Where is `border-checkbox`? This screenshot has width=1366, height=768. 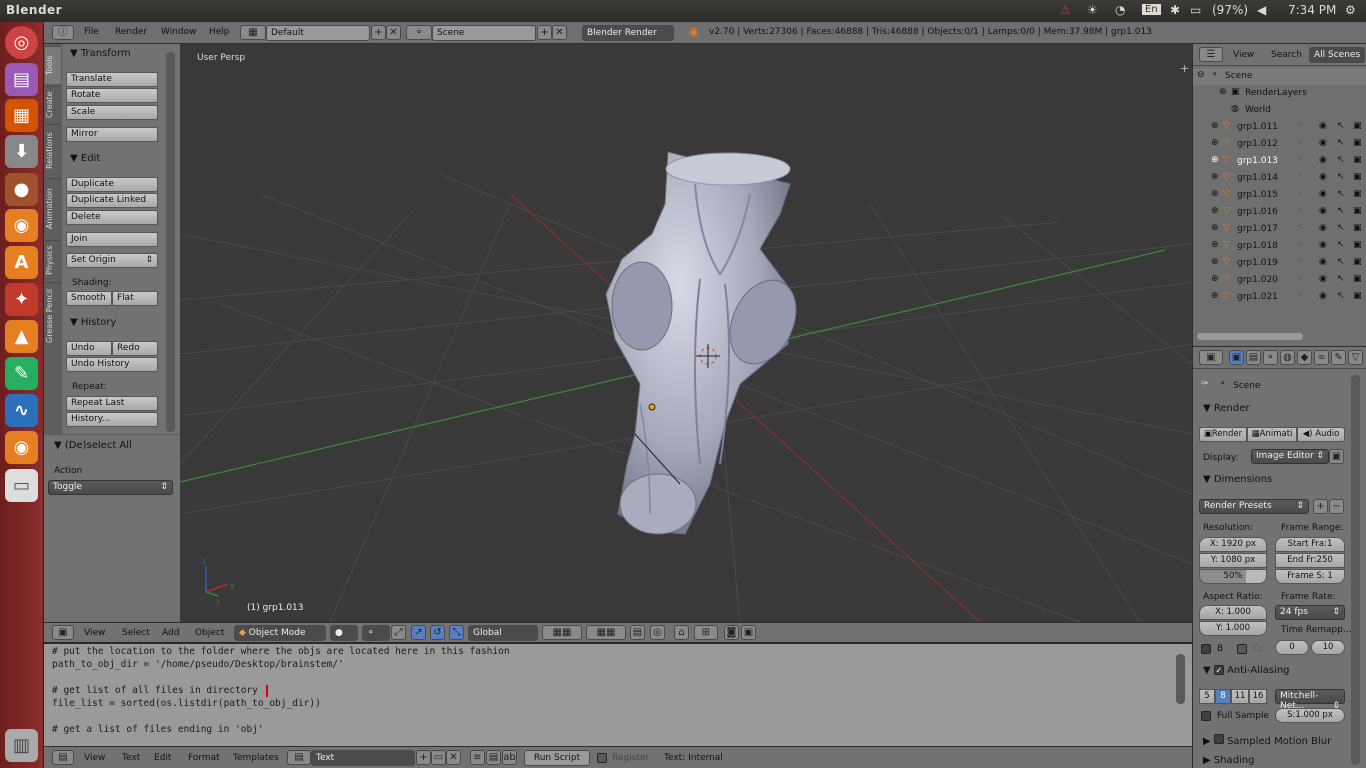
border-checkbox is located at coordinates (1206, 649).